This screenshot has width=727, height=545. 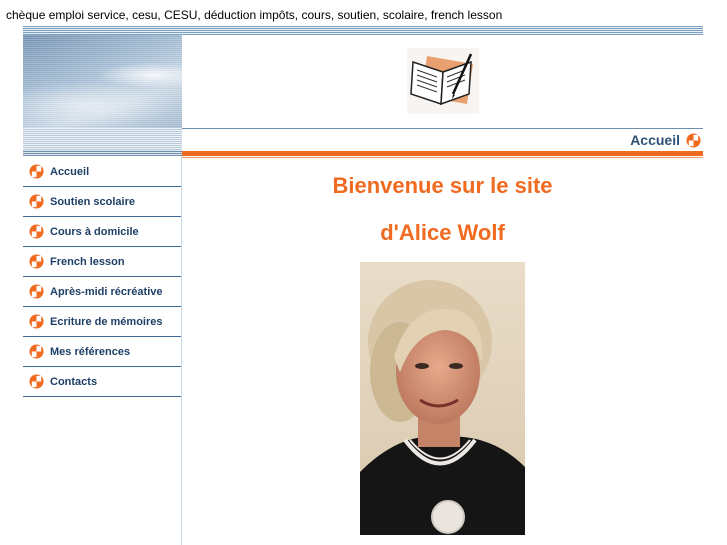 What do you see at coordinates (73, 382) in the screenshot?
I see `nav-item-label: Contacts` at bounding box center [73, 382].